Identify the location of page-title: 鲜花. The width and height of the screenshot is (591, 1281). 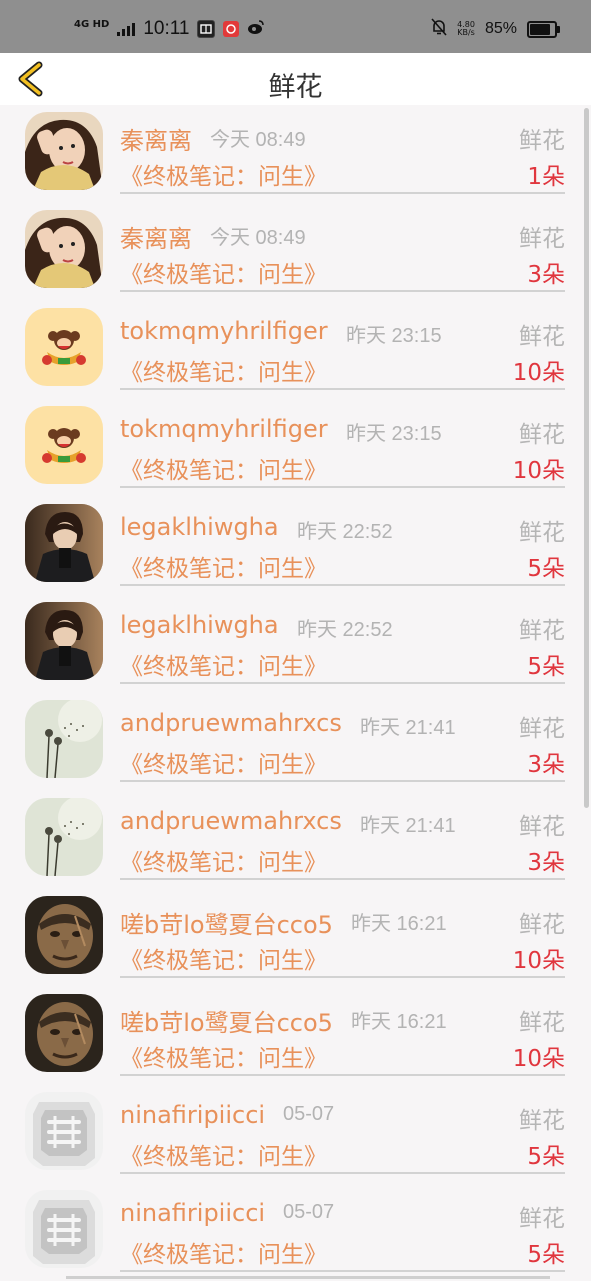
(295, 87).